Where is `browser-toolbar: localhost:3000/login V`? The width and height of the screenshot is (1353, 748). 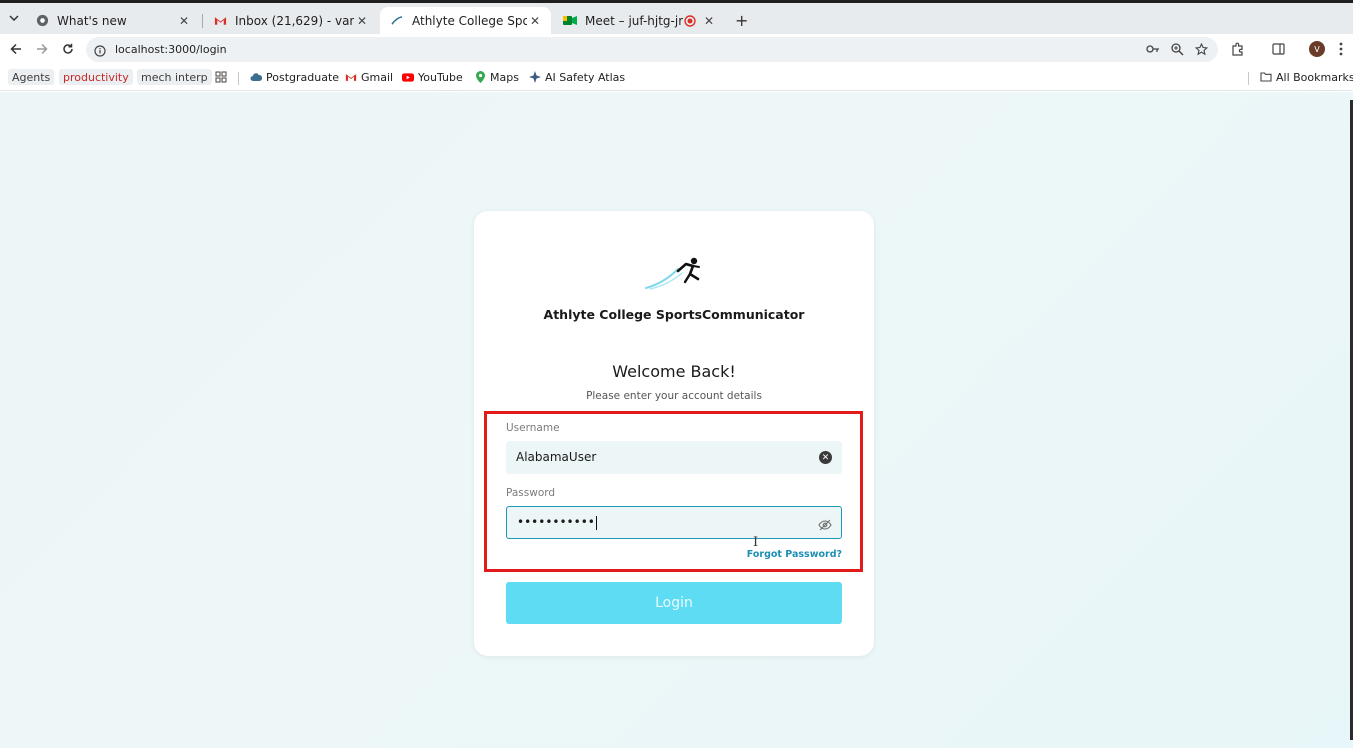 browser-toolbar: localhost:3000/login V is located at coordinates (676, 49).